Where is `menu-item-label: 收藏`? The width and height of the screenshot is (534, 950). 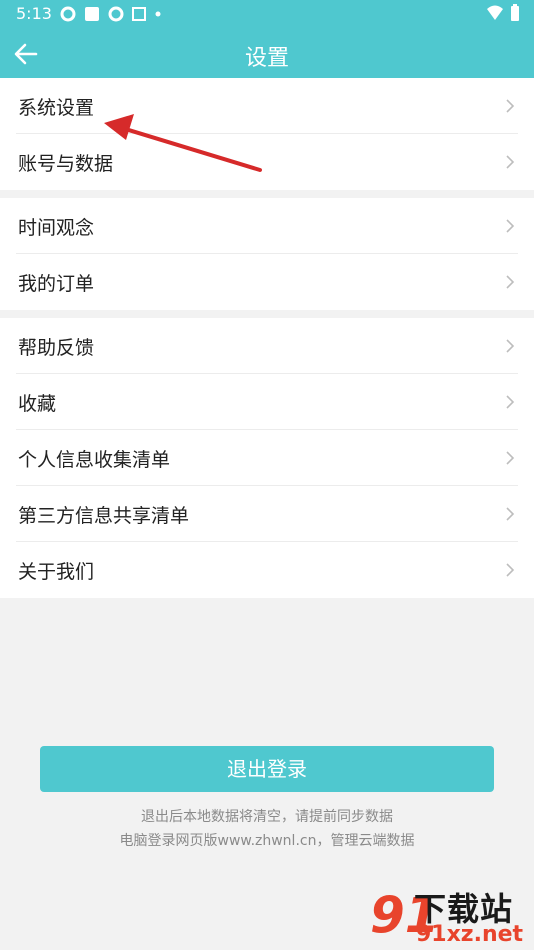
menu-item-label: 收藏 is located at coordinates (37, 404).